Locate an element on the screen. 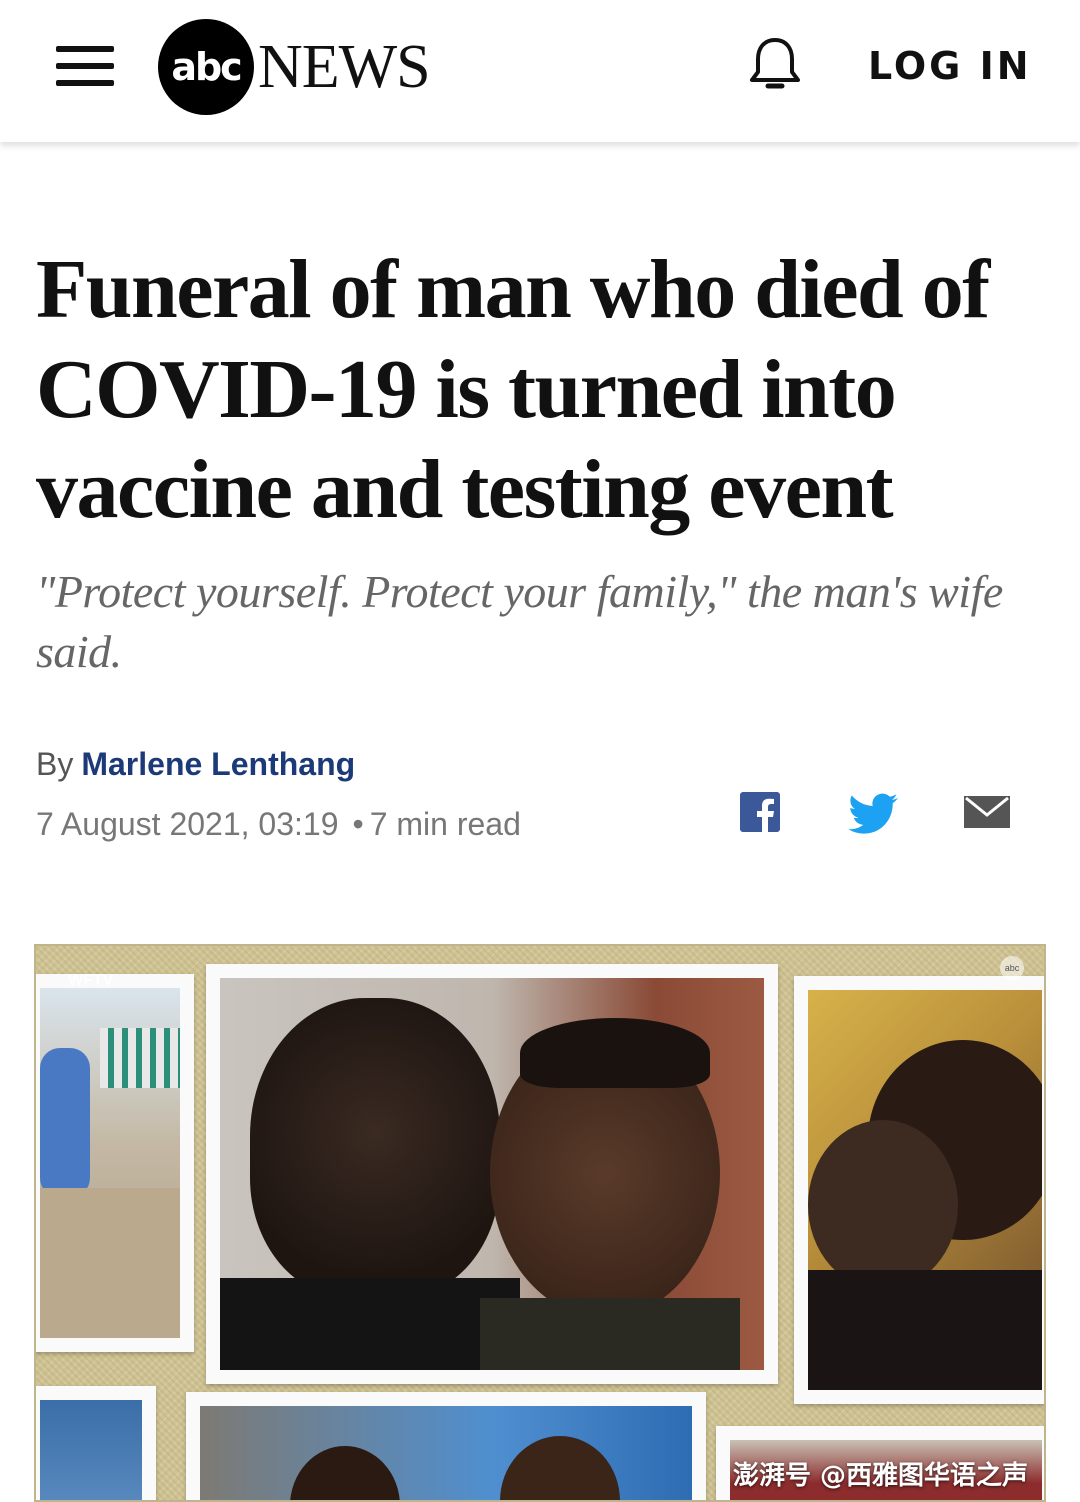 This screenshot has width=1080, height=1502. station-bug: WFTV is located at coordinates (91, 980).